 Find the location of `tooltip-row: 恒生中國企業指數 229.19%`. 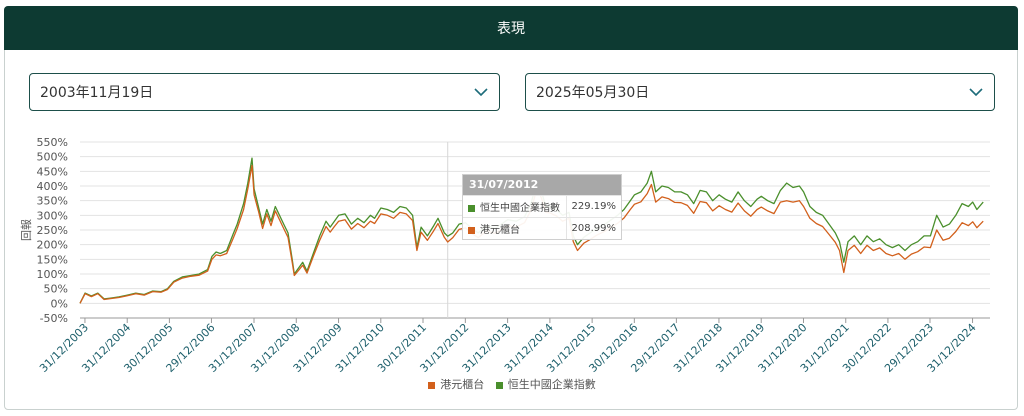

tooltip-row: 恒生中國企業指數 229.19% is located at coordinates (542, 206).